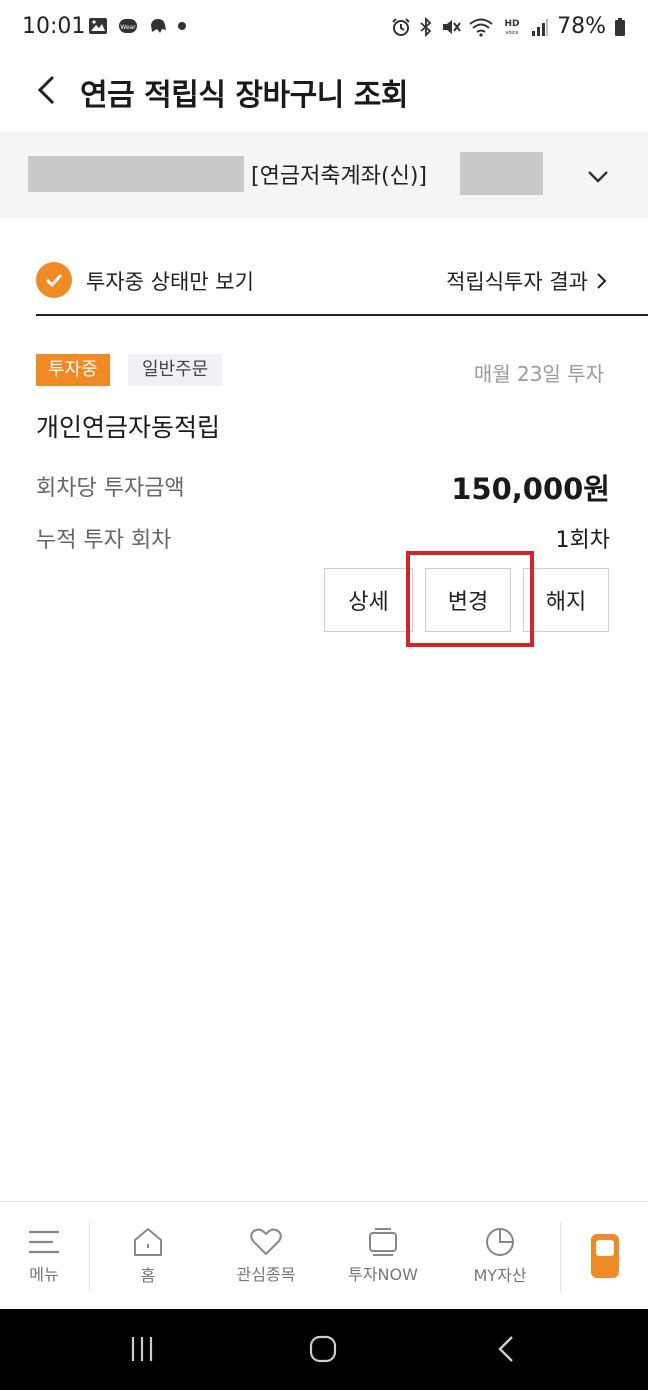 This screenshot has width=648, height=1390. Describe the element at coordinates (148, 1242) in the screenshot. I see `home-icon` at that location.